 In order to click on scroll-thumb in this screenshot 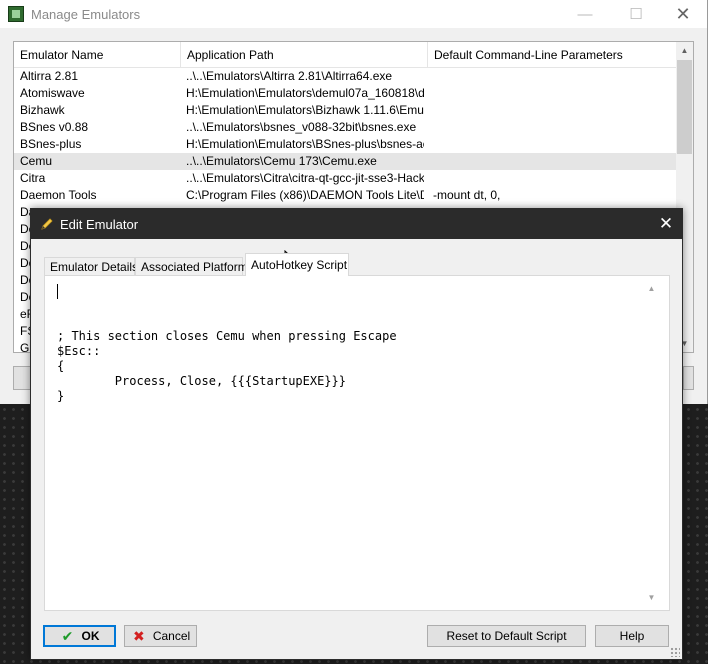, I will do `click(684, 107)`.